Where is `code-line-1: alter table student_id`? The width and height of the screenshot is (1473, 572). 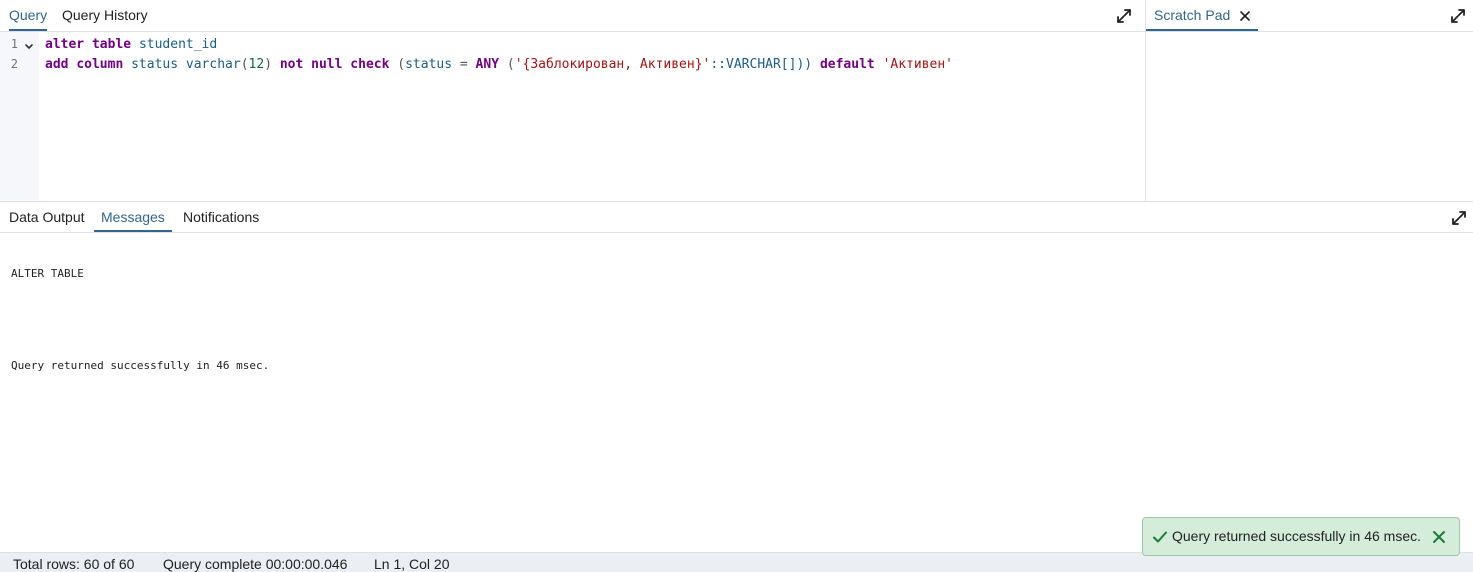
code-line-1: alter table student_id is located at coordinates (131, 45).